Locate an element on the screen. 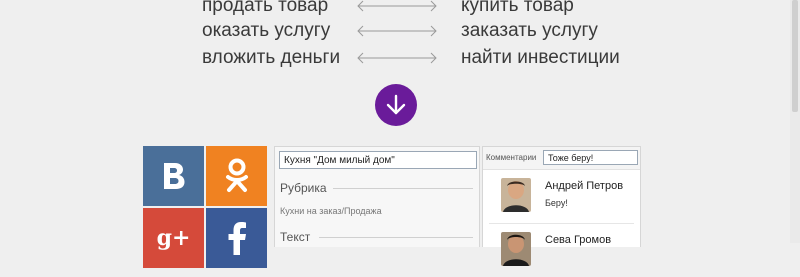 This screenshot has width=800, height=277. offer-text: продать товар is located at coordinates (265, 8).